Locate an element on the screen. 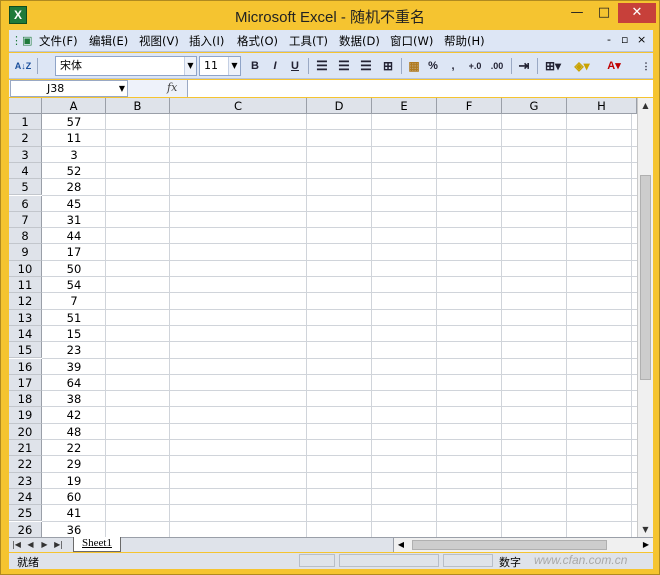  minimize-button: — is located at coordinates (577, 13).